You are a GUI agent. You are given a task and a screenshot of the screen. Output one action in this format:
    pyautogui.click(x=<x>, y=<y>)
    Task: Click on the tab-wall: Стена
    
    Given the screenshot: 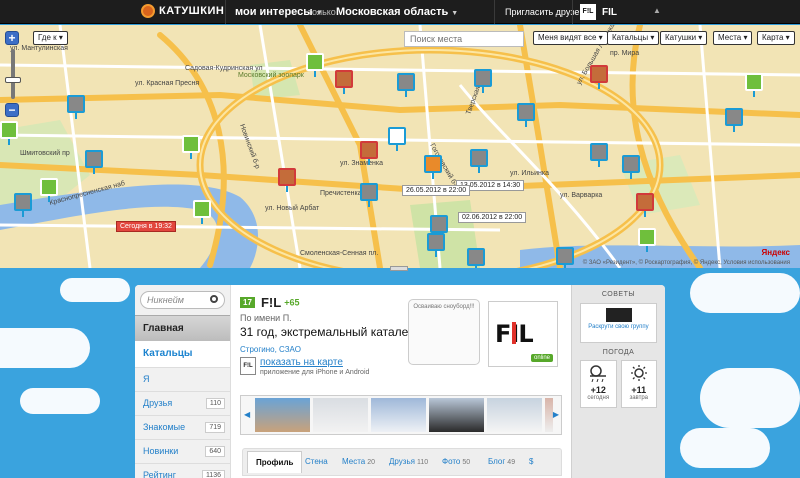 What is the action you would take?
    pyautogui.click(x=316, y=461)
    